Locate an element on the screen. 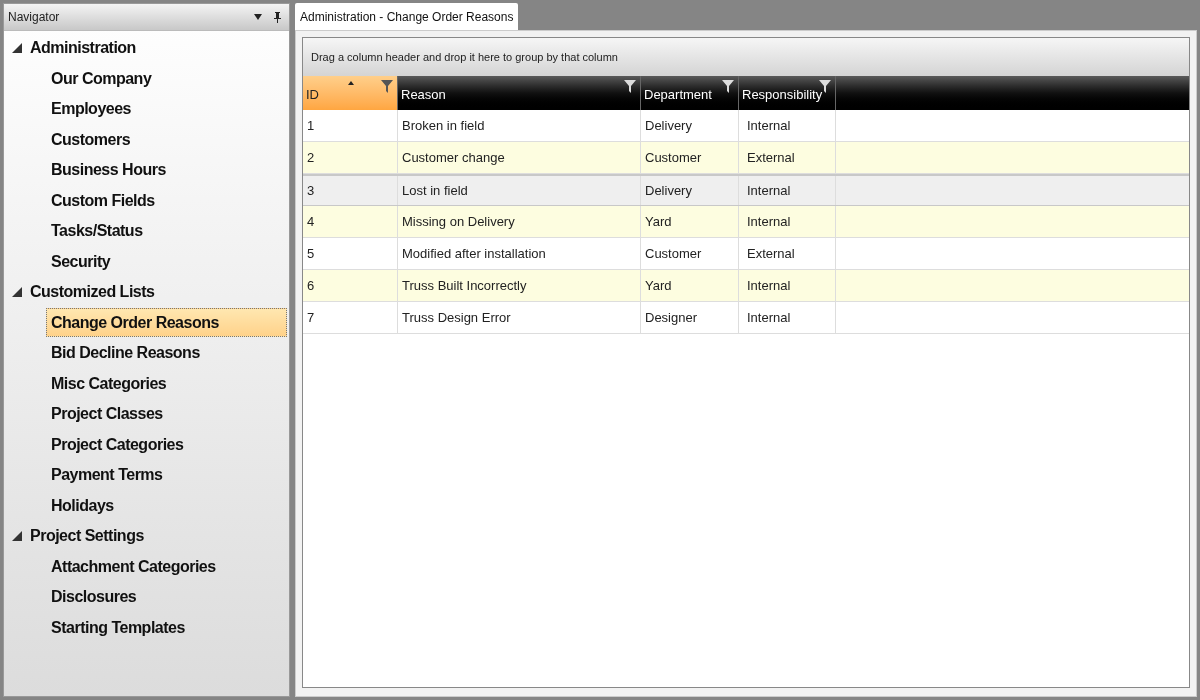 The image size is (1200, 700). table-cell: Modified after installation is located at coordinates (519, 253).